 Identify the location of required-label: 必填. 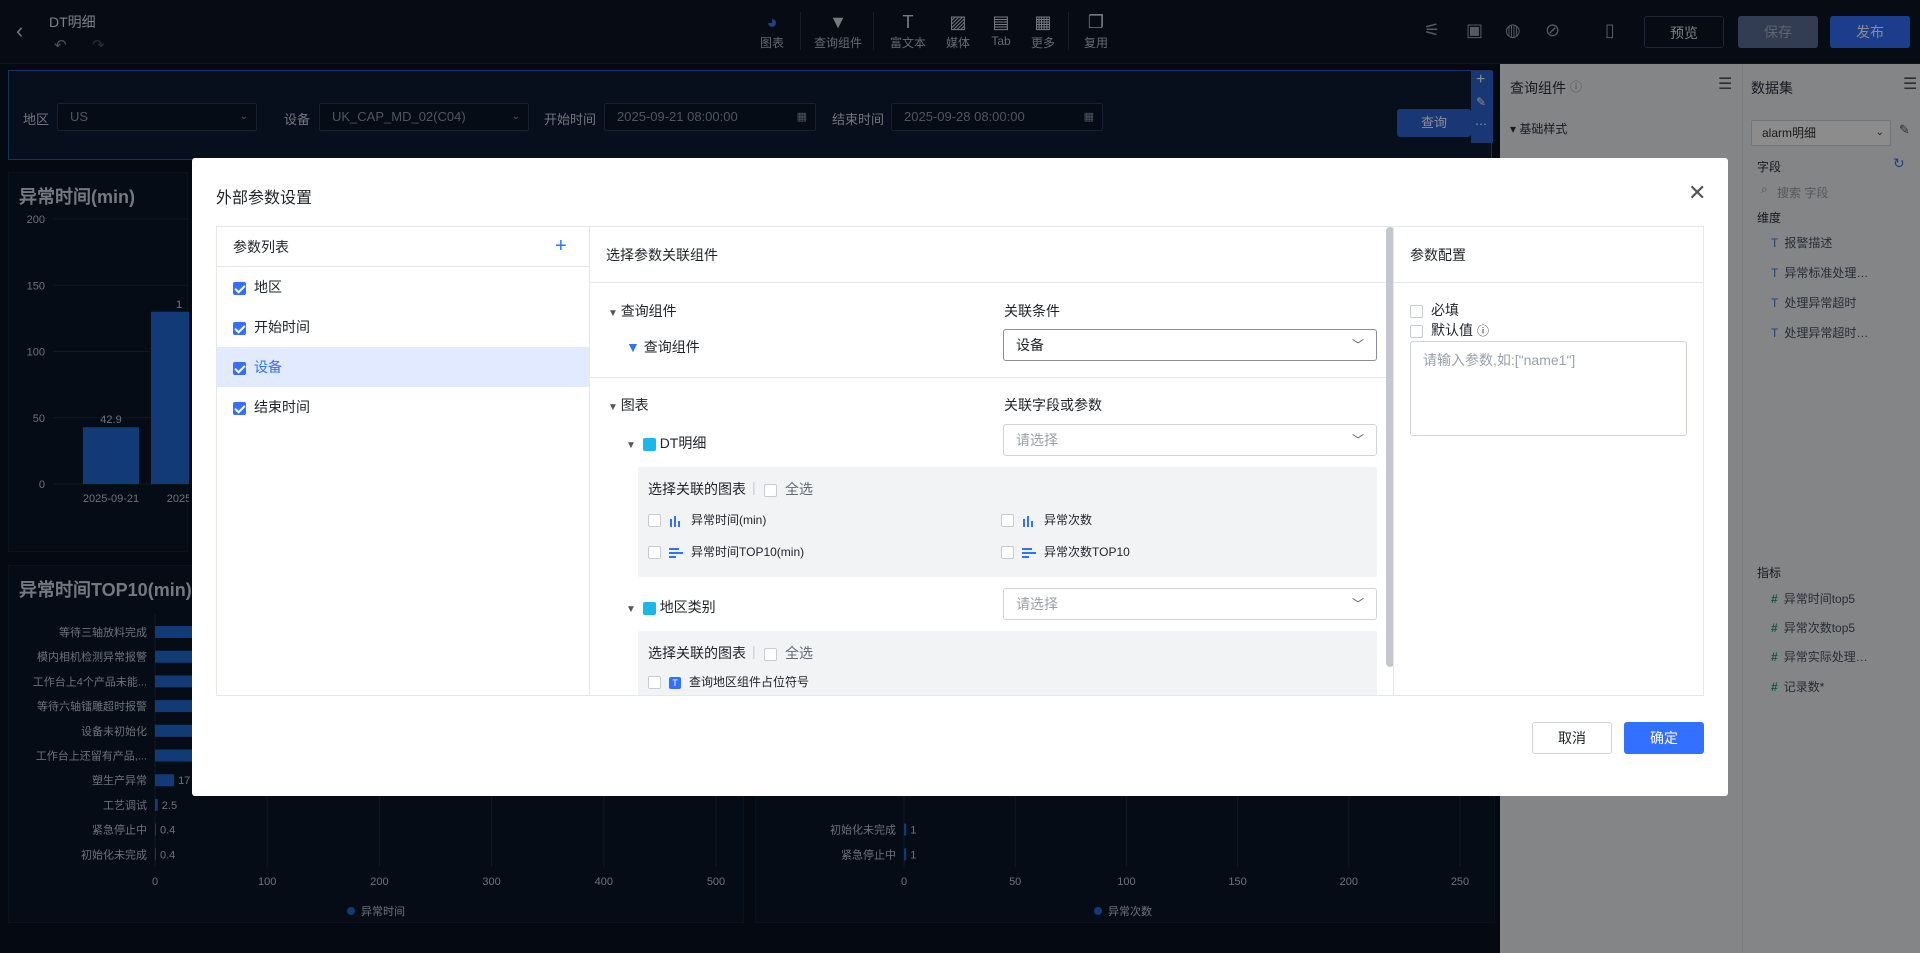
(1445, 310).